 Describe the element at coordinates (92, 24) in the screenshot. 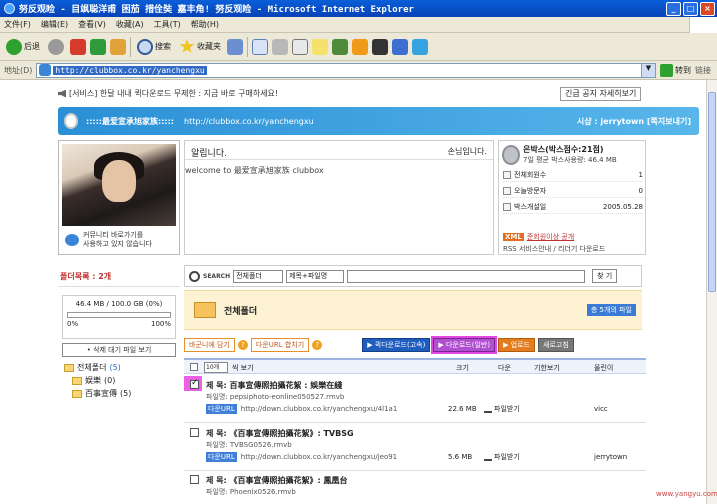

I see `menu-view: 查看(V)` at that location.